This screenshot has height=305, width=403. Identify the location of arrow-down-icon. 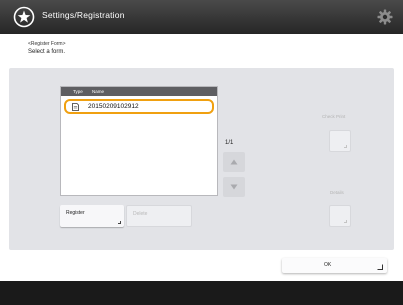
(234, 187).